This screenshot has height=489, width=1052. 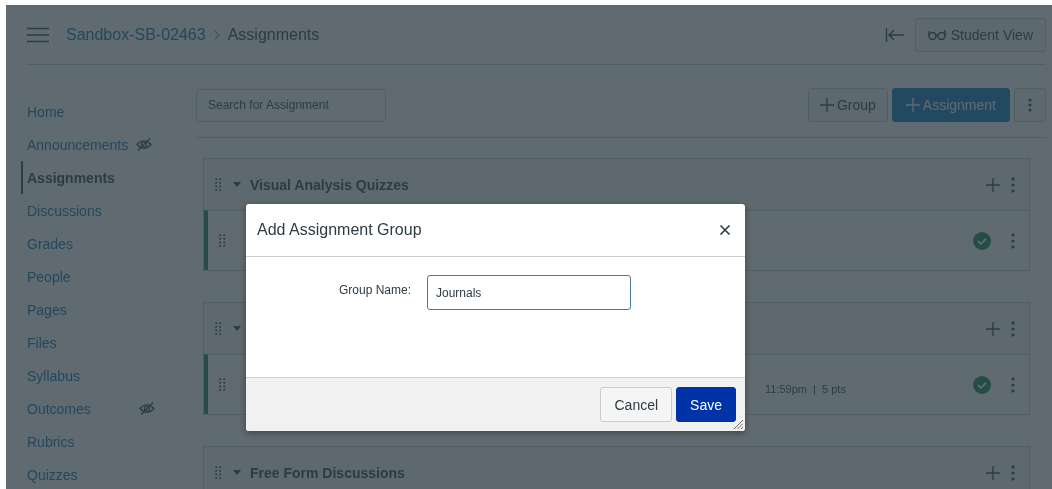 I want to click on sidebar-link: Syllabus, so click(x=53, y=375).